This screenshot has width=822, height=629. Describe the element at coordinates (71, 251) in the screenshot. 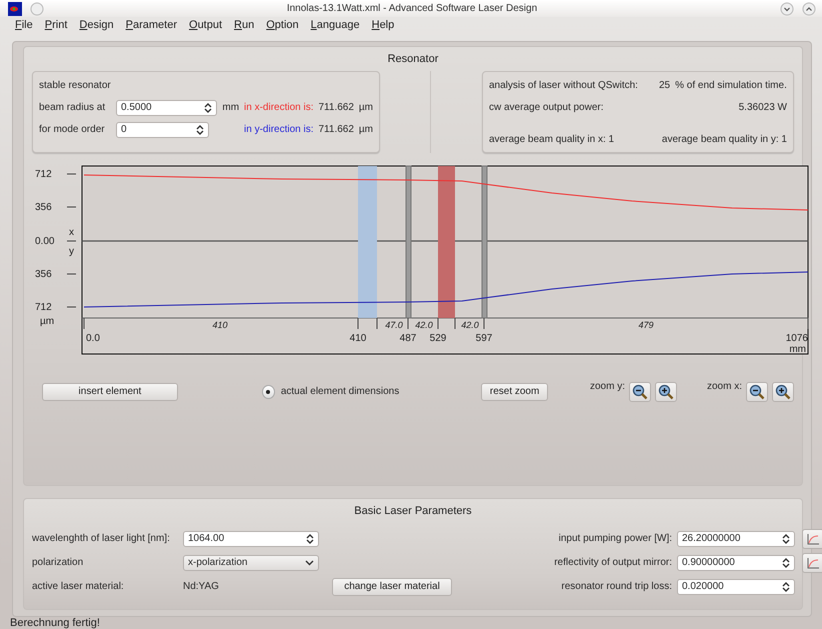

I see `y-axis-label: y` at that location.